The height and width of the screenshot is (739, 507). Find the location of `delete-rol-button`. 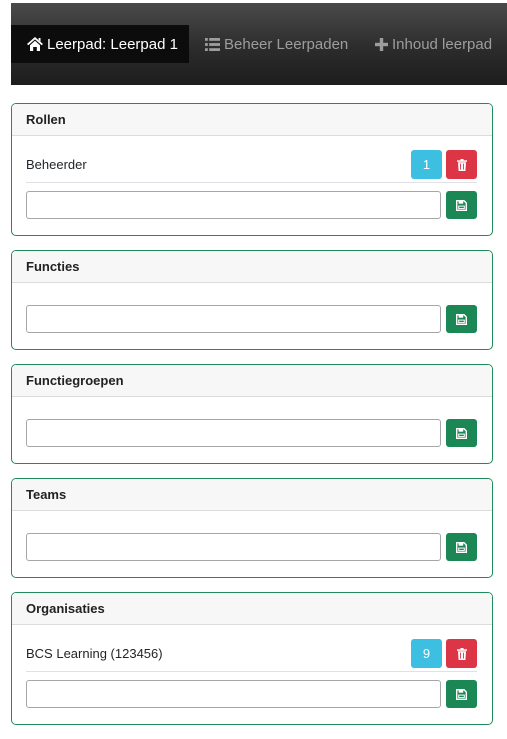

delete-rol-button is located at coordinates (461, 164).